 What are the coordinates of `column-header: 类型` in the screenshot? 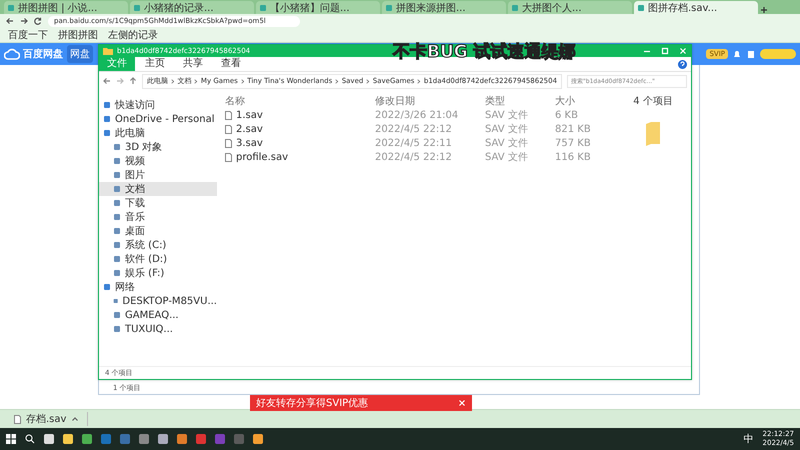 It's located at (520, 101).